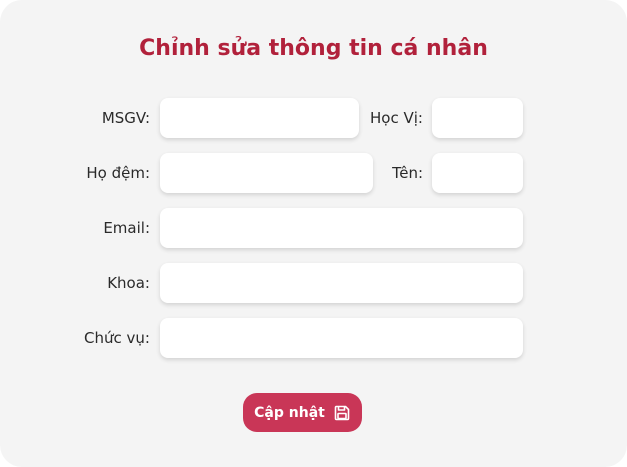 The width and height of the screenshot is (627, 467). Describe the element at coordinates (477, 173) in the screenshot. I see `ten-input` at that location.